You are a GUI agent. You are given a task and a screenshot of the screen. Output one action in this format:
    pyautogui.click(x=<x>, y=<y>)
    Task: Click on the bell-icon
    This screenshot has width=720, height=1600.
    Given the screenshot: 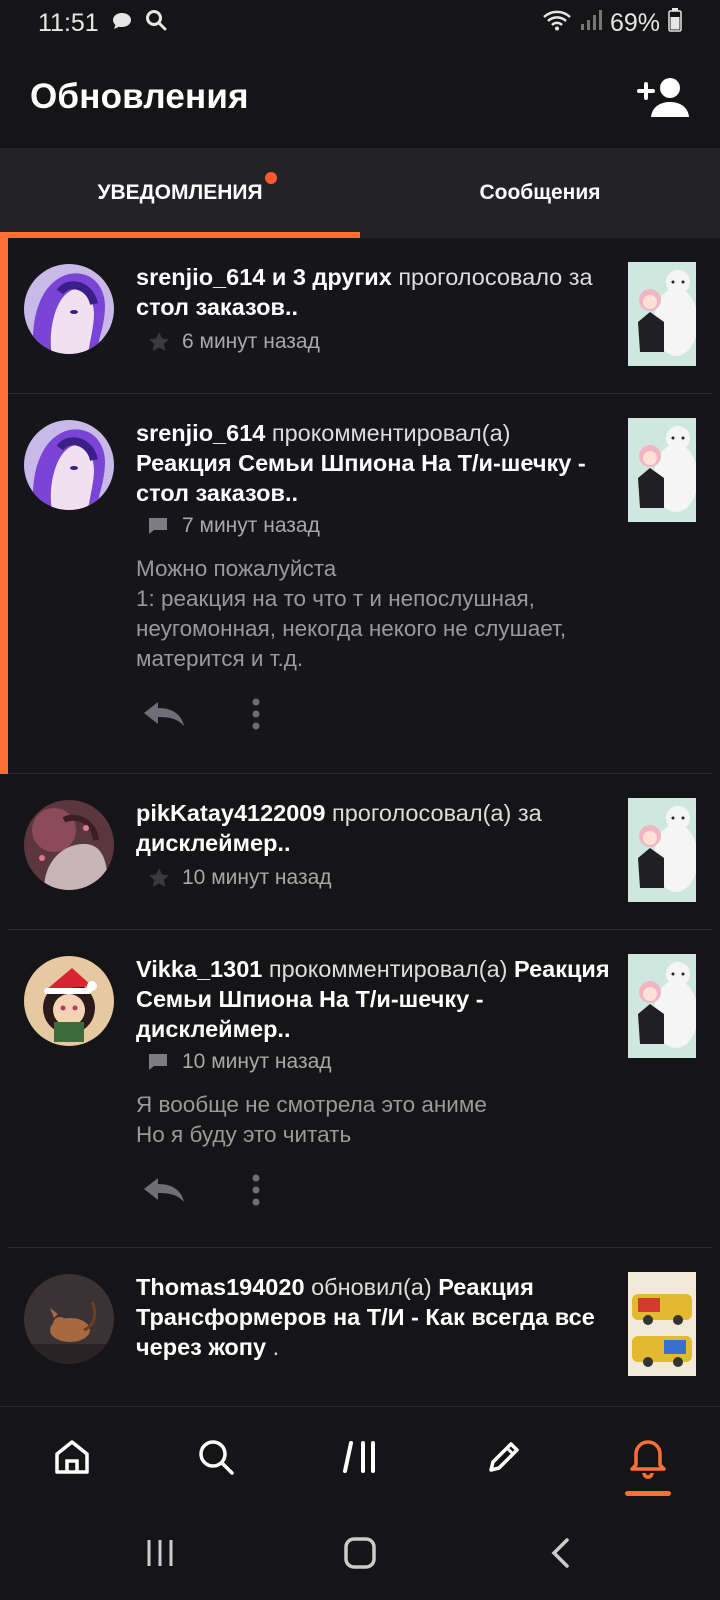 What is the action you would take?
    pyautogui.click(x=648, y=1457)
    